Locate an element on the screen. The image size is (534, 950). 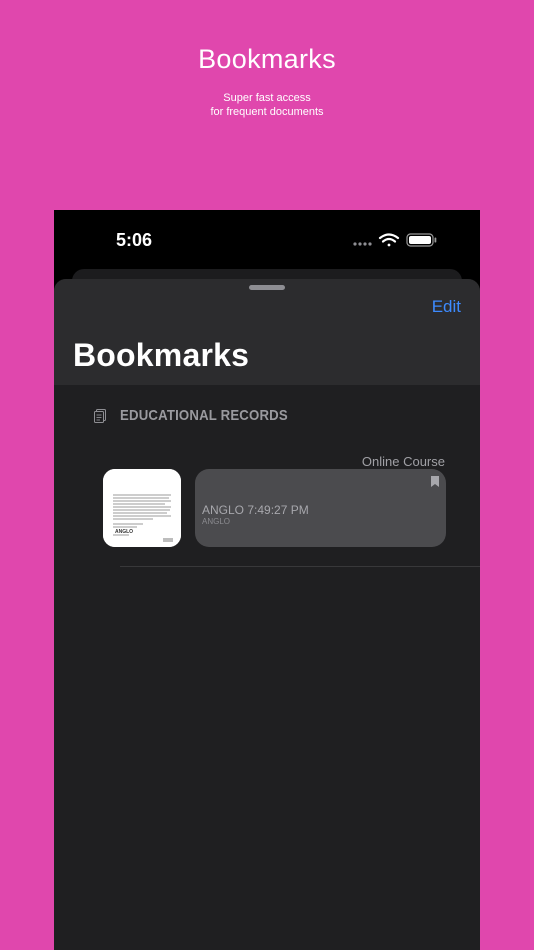
thumb-caption: ANGLO is located at coordinates (124, 532).